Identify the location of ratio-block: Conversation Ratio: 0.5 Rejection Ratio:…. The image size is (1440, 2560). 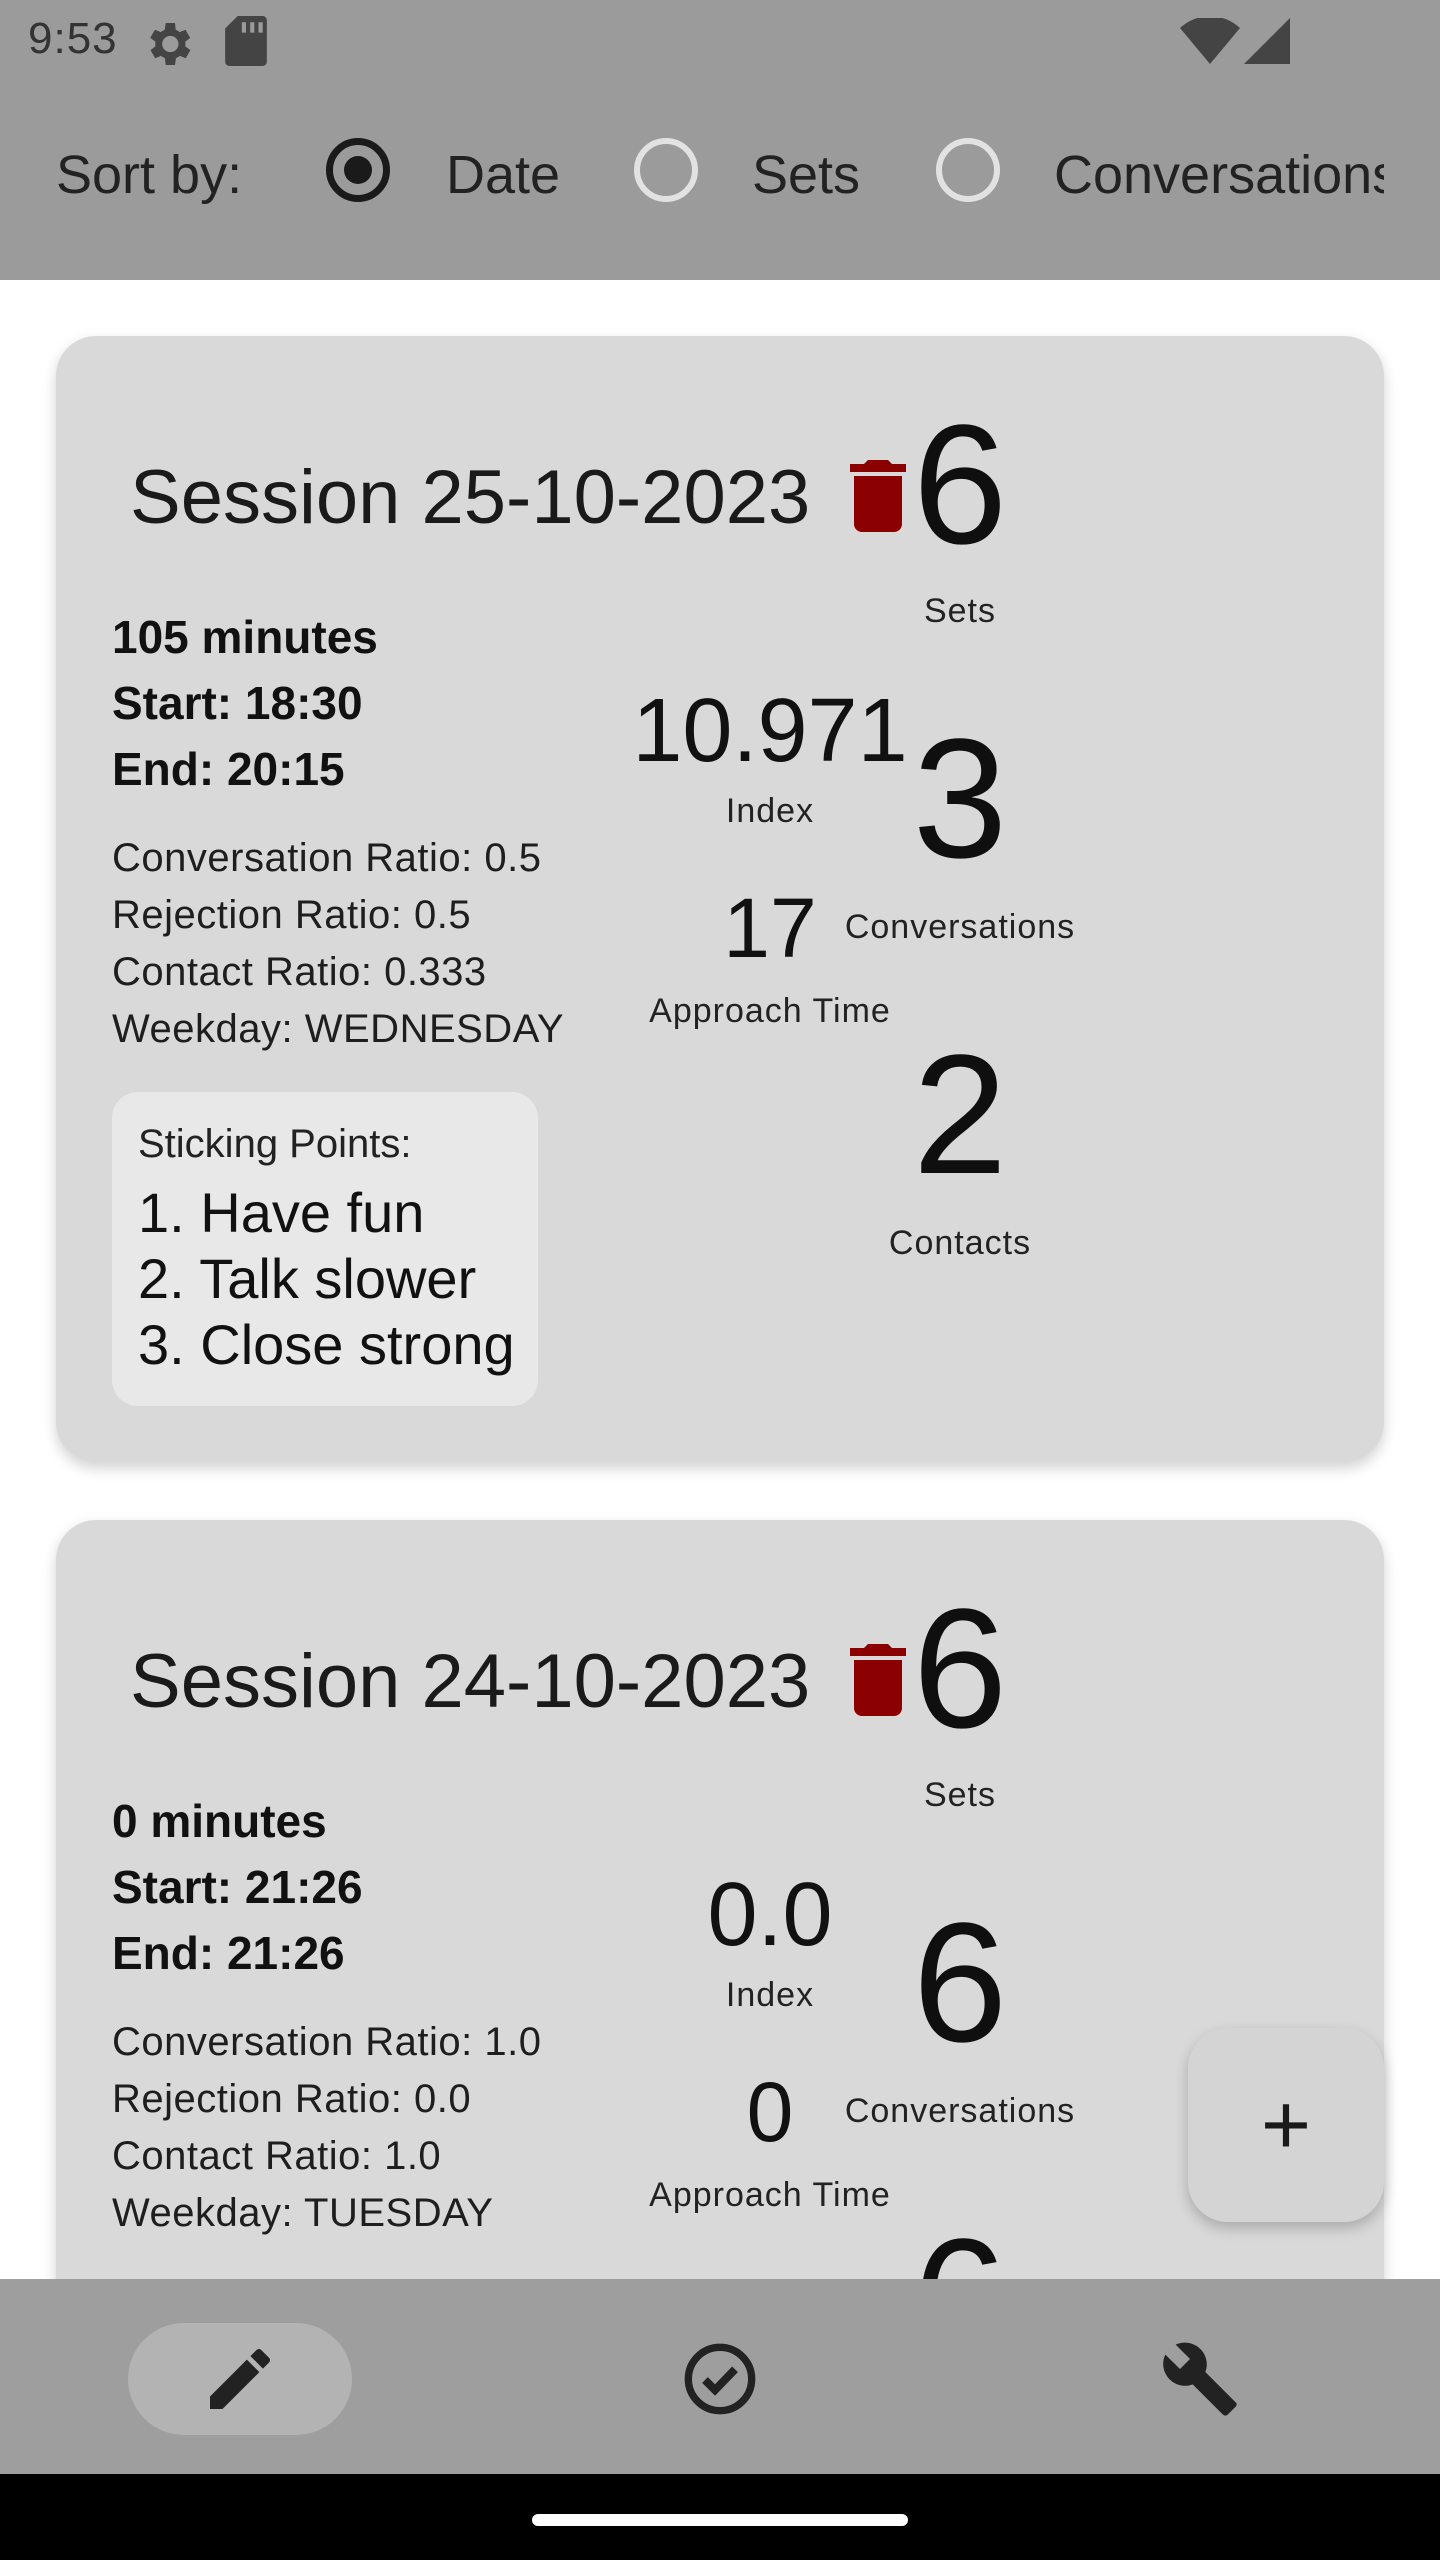
(338, 944).